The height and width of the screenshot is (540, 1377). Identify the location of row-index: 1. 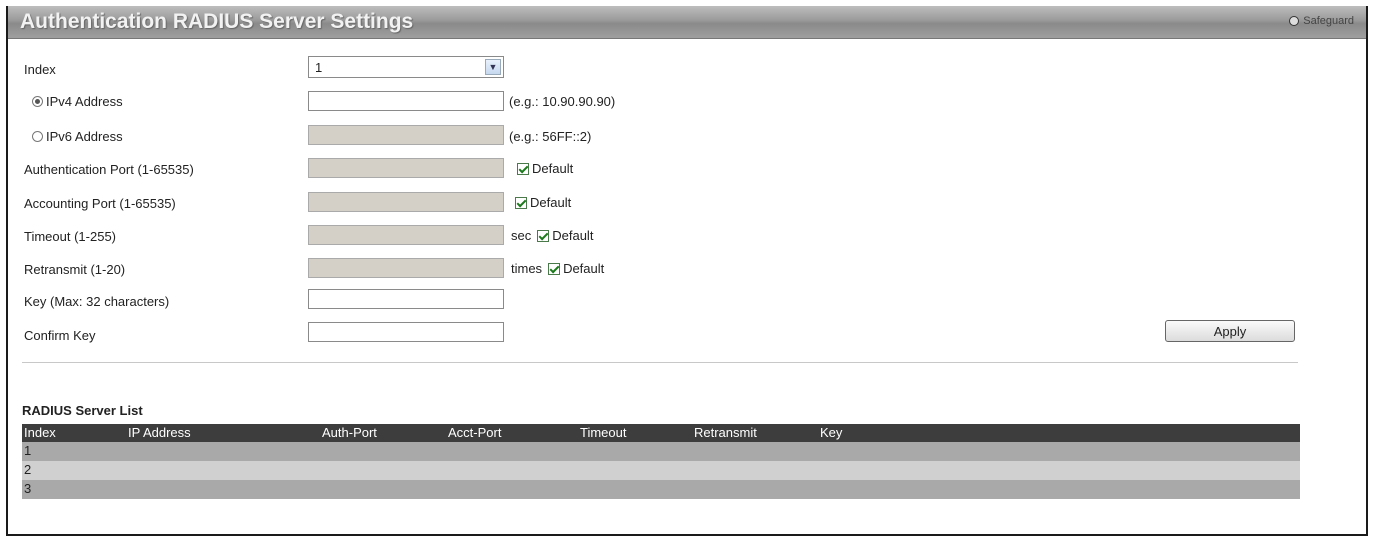
(28, 450).